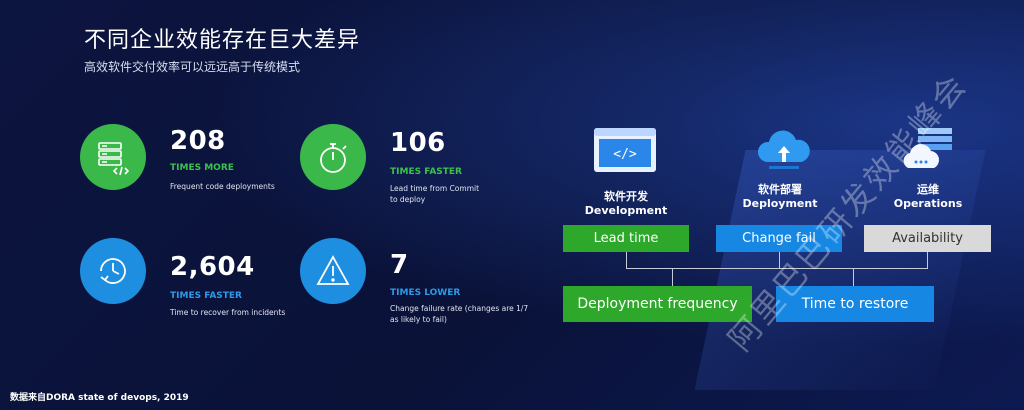 The height and width of the screenshot is (410, 1024). Describe the element at coordinates (228, 312) in the screenshot. I see `stat-description: Time to recover from incidents` at that location.